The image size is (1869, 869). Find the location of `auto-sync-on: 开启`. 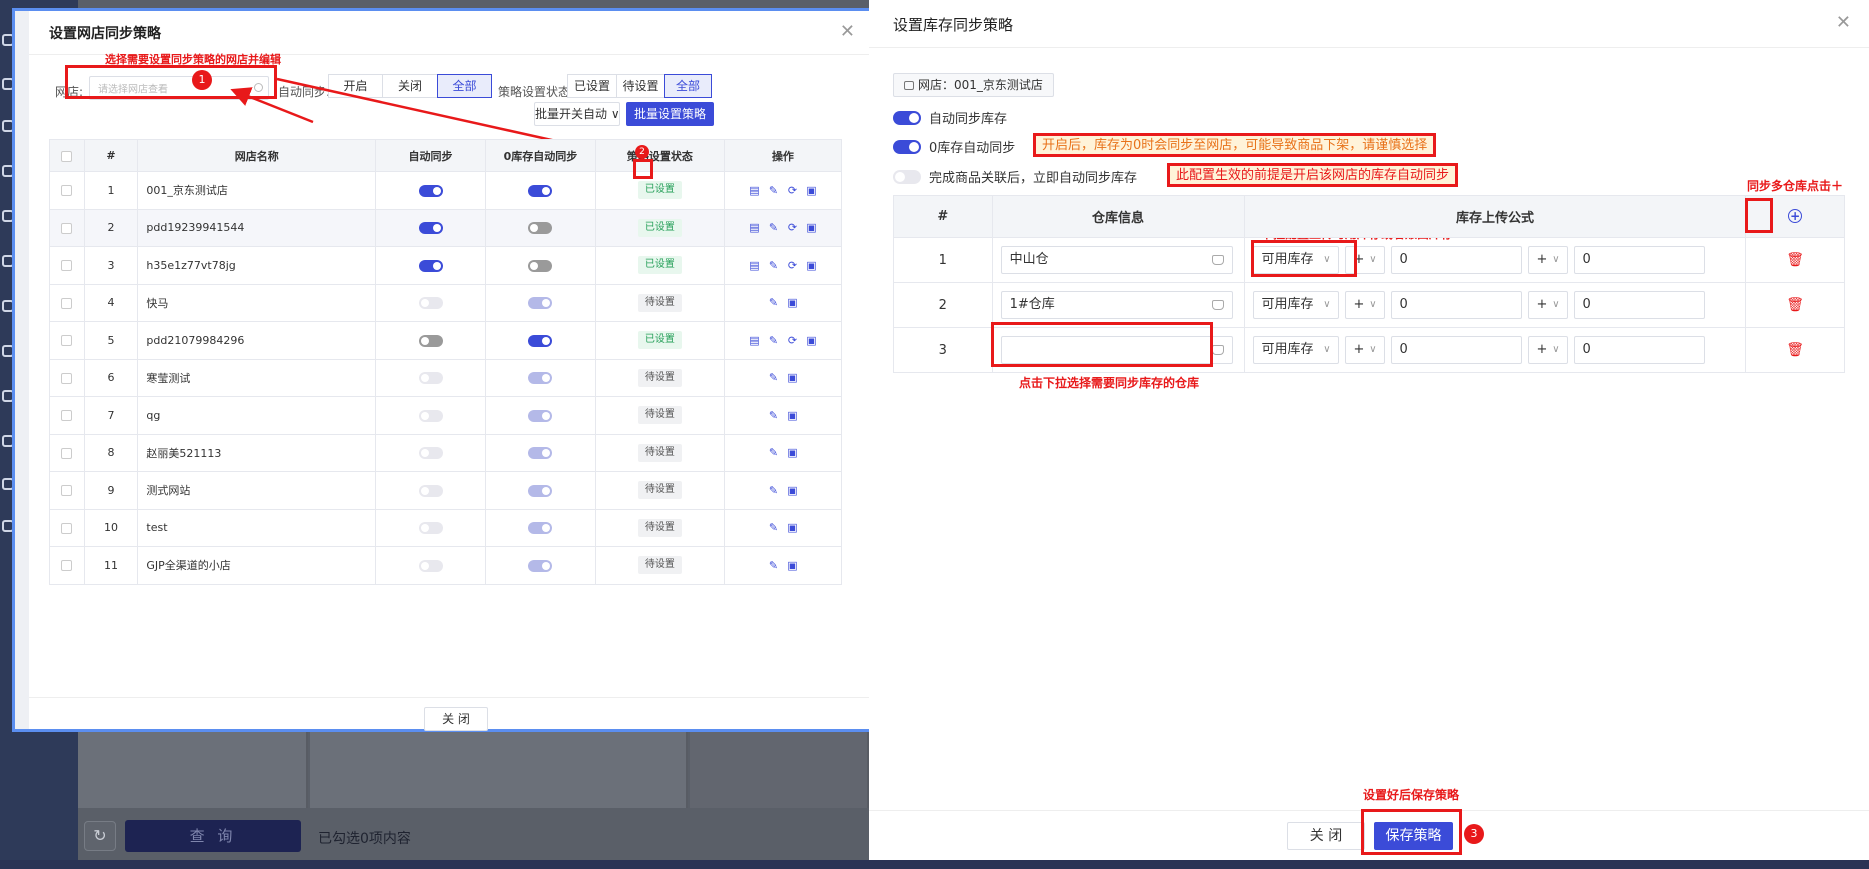

auto-sync-on: 开启 is located at coordinates (355, 86).